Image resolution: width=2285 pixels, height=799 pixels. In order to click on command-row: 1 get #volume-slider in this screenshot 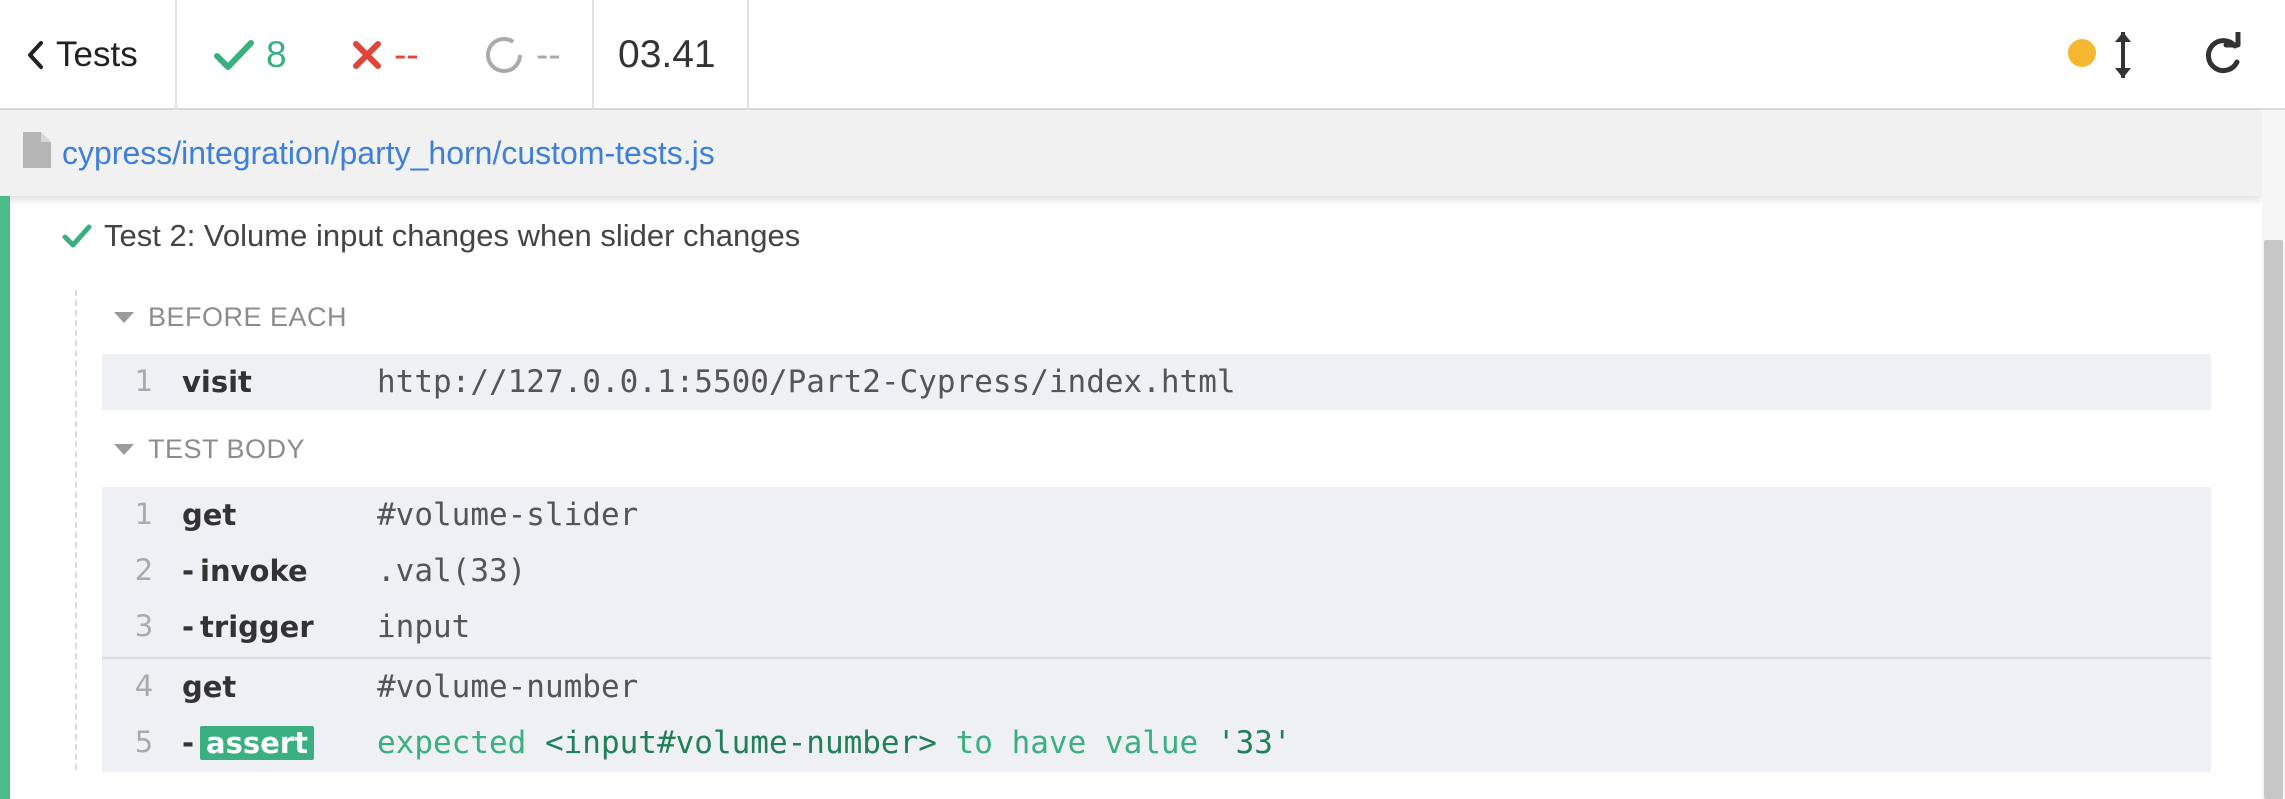, I will do `click(1156, 515)`.